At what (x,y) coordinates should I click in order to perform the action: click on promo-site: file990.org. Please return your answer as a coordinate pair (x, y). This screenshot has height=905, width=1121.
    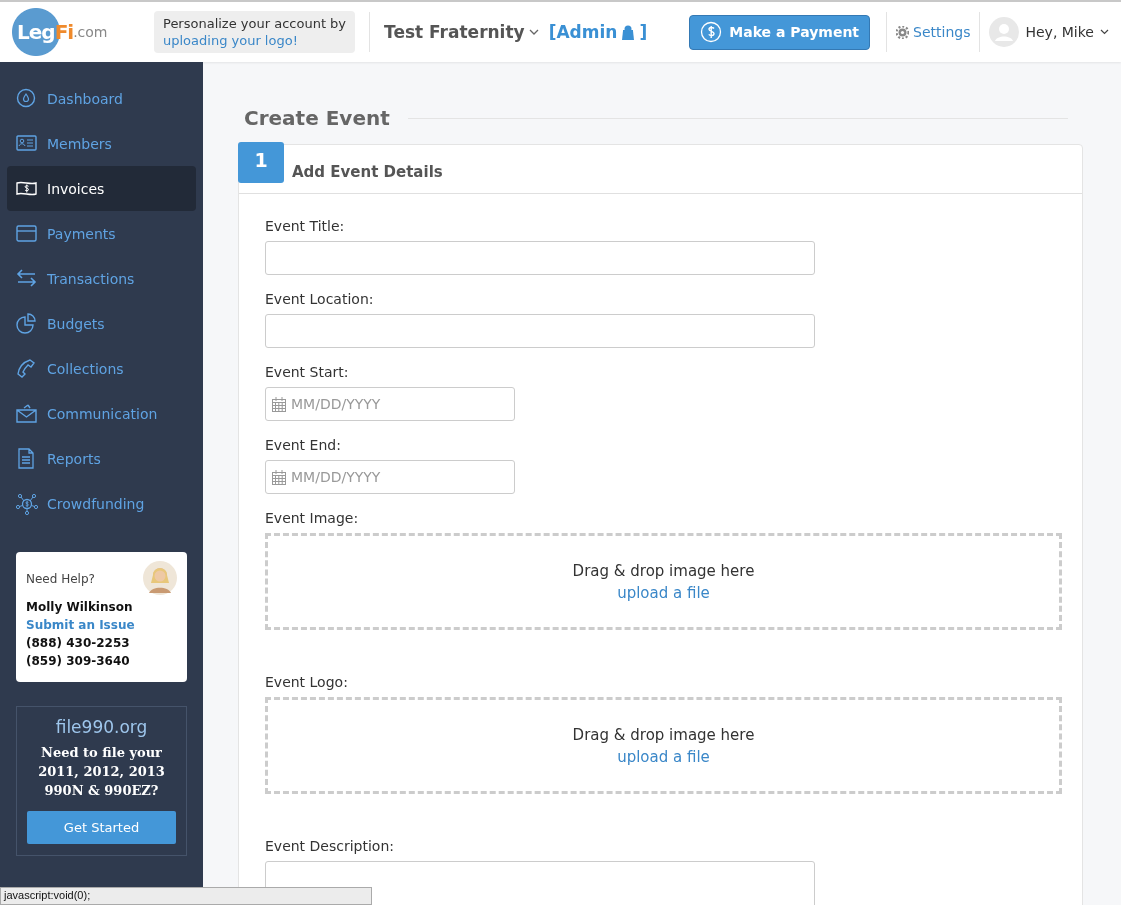
    Looking at the image, I should click on (101, 727).